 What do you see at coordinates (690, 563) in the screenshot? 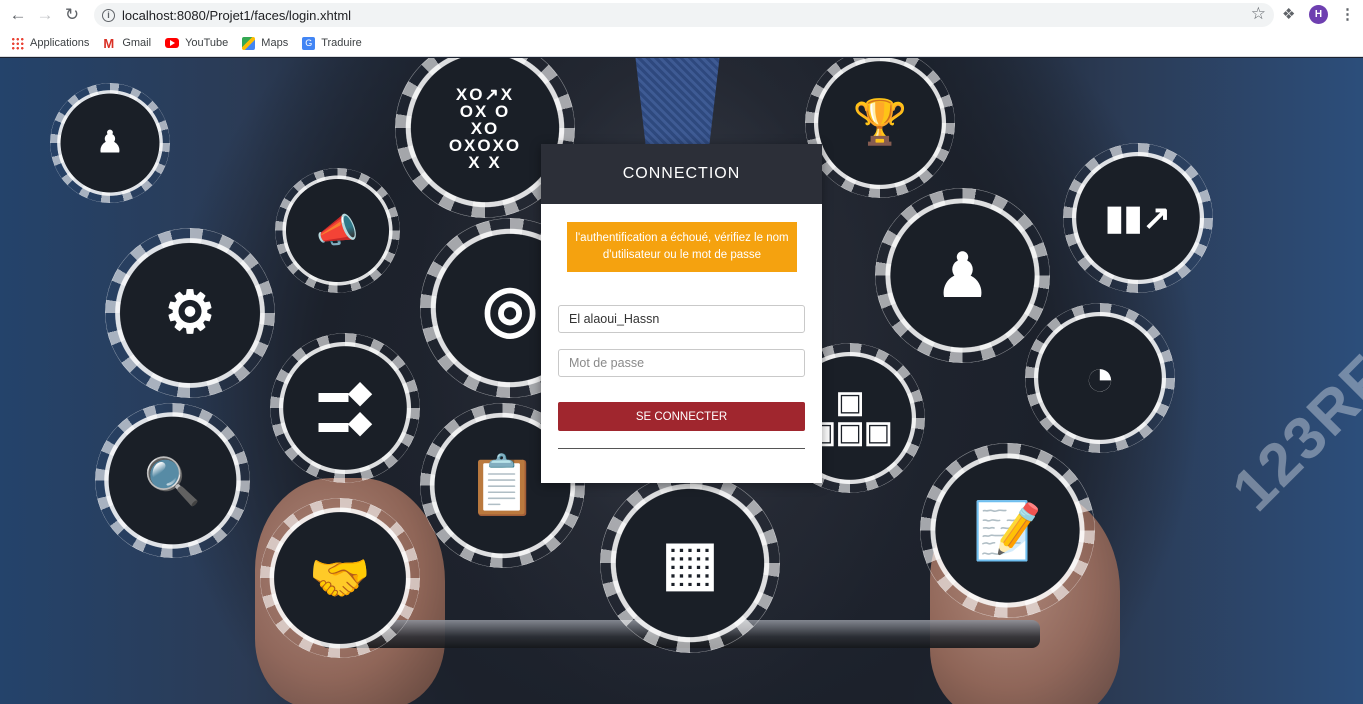
I see `abacus-icon: ▦` at bounding box center [690, 563].